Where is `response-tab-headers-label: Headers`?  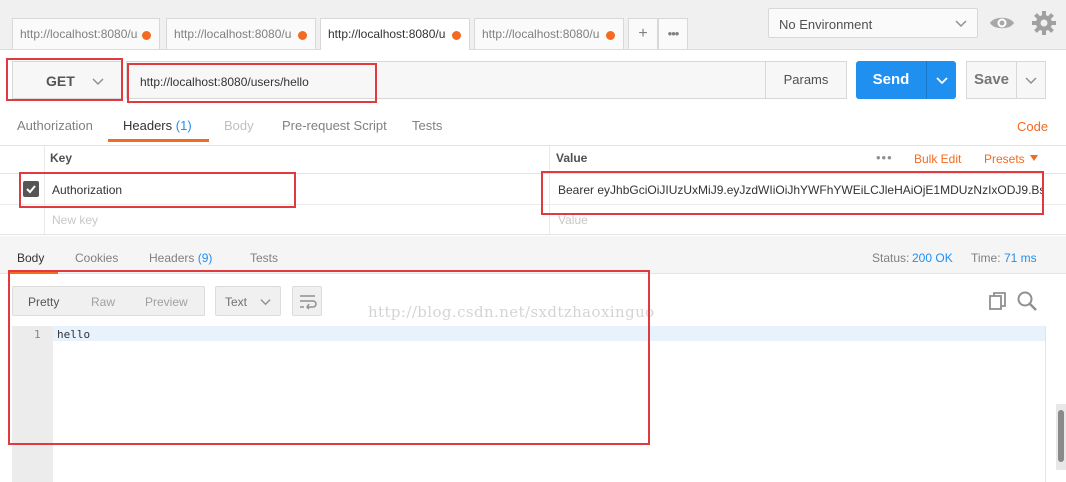
response-tab-headers-label: Headers is located at coordinates (172, 258).